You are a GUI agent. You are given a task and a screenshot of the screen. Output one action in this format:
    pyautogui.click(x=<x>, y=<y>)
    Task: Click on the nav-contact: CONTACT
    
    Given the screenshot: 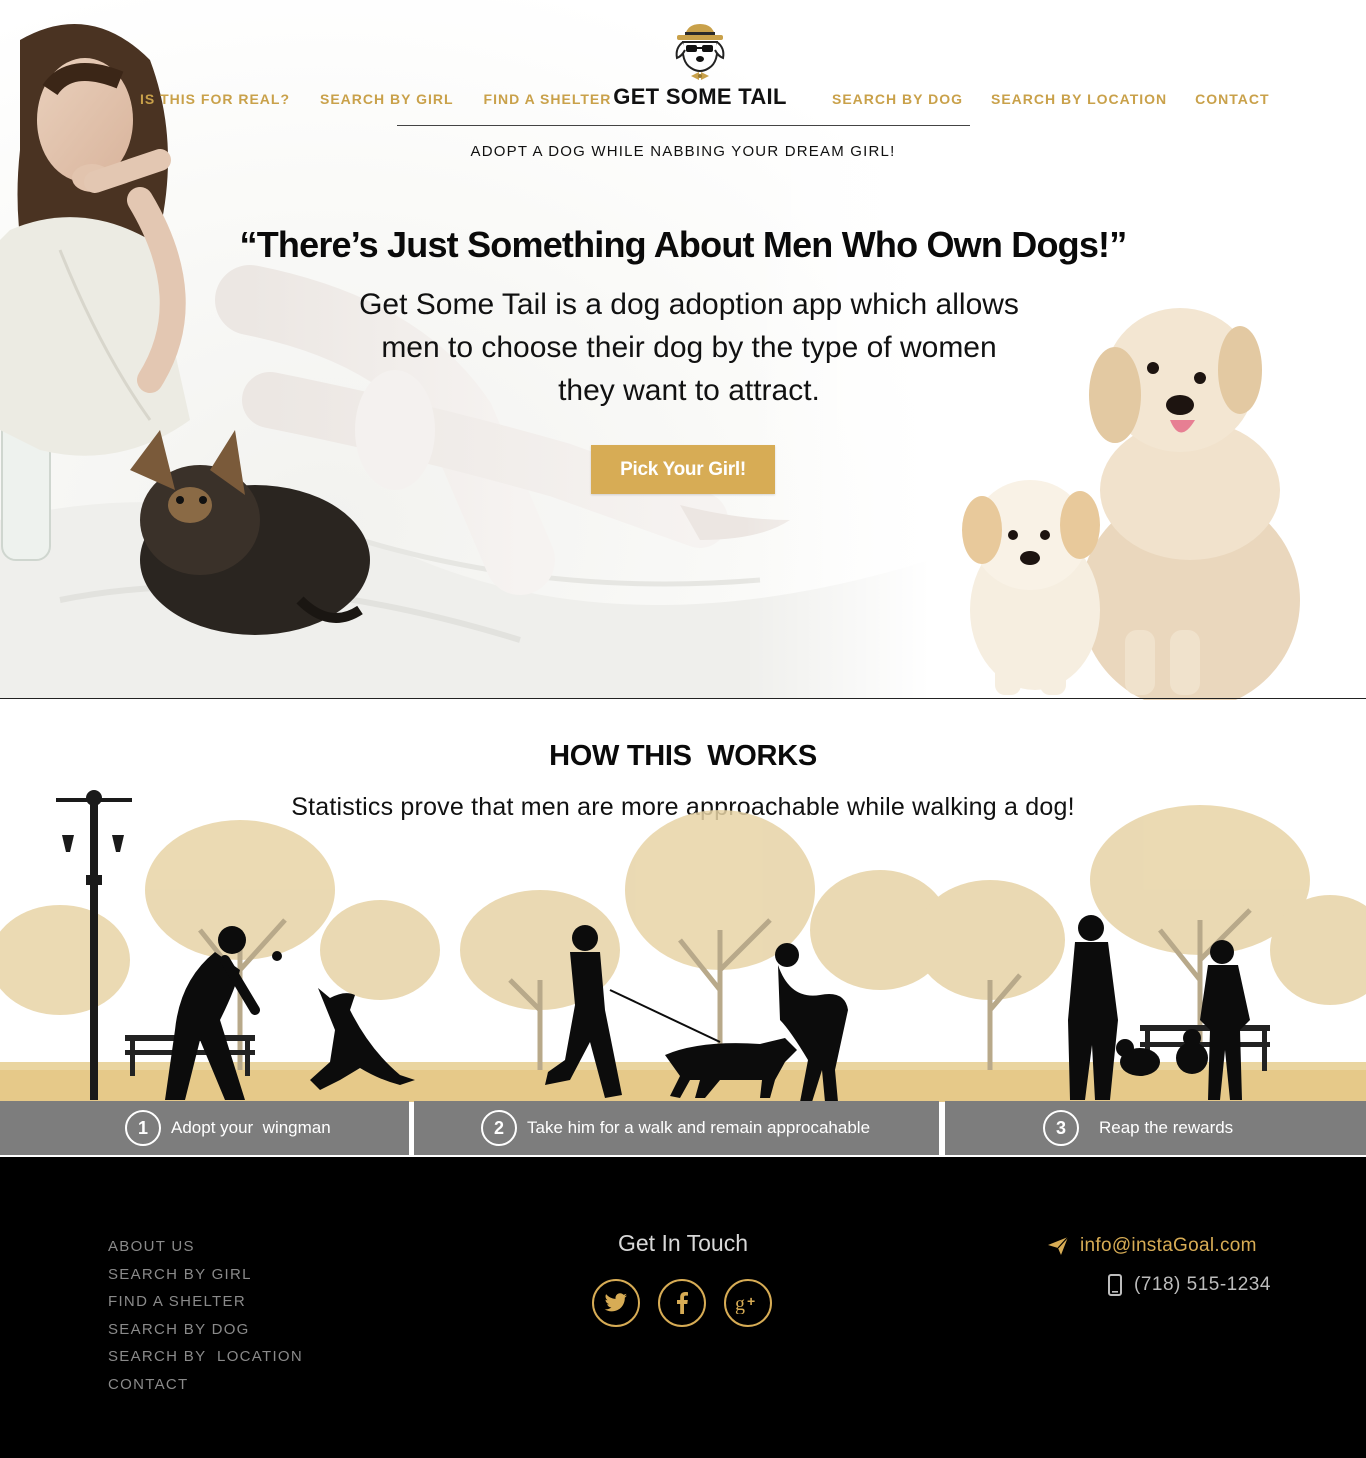 What is the action you would take?
    pyautogui.click(x=1232, y=99)
    